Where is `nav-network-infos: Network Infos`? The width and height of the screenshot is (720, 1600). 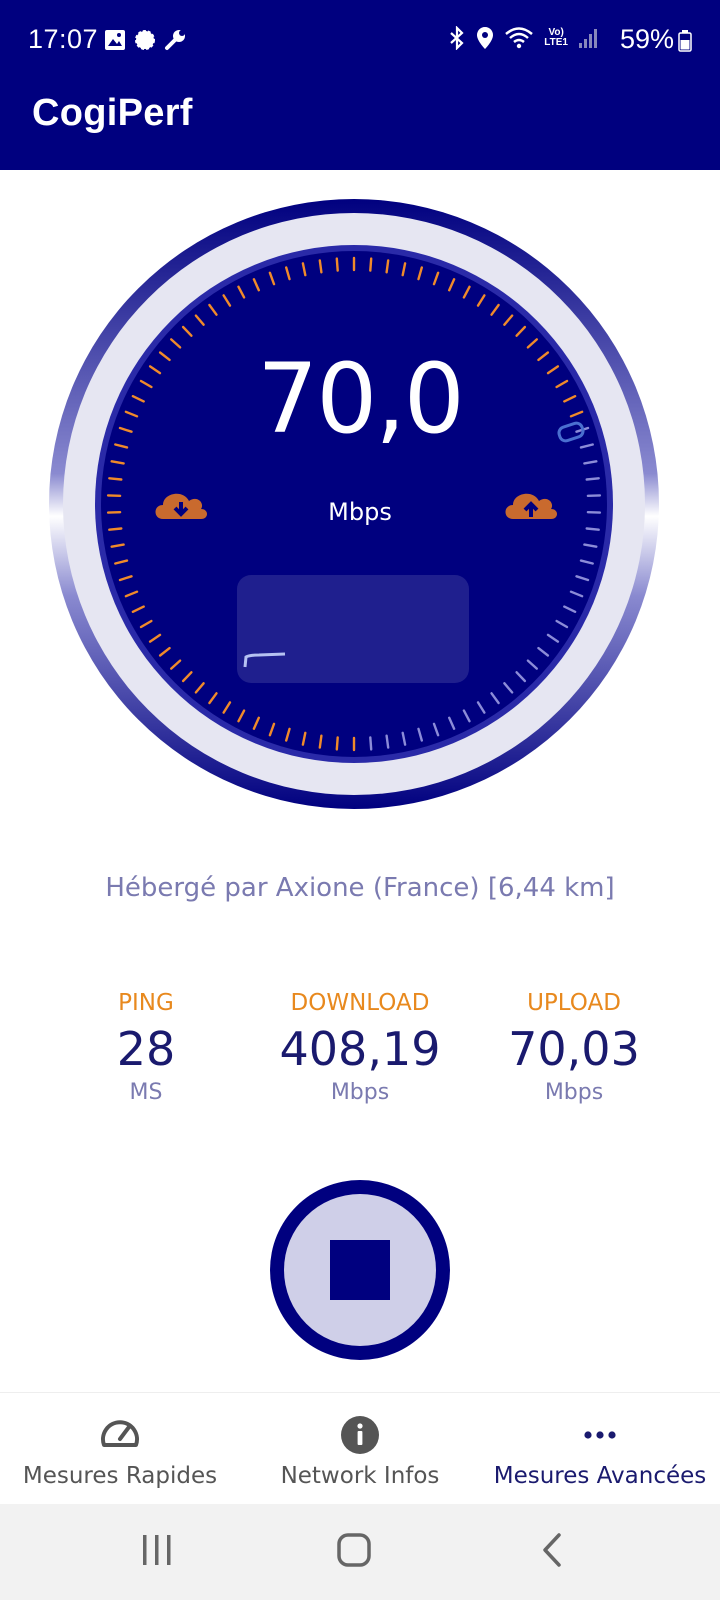 nav-network-infos: Network Infos is located at coordinates (360, 1449).